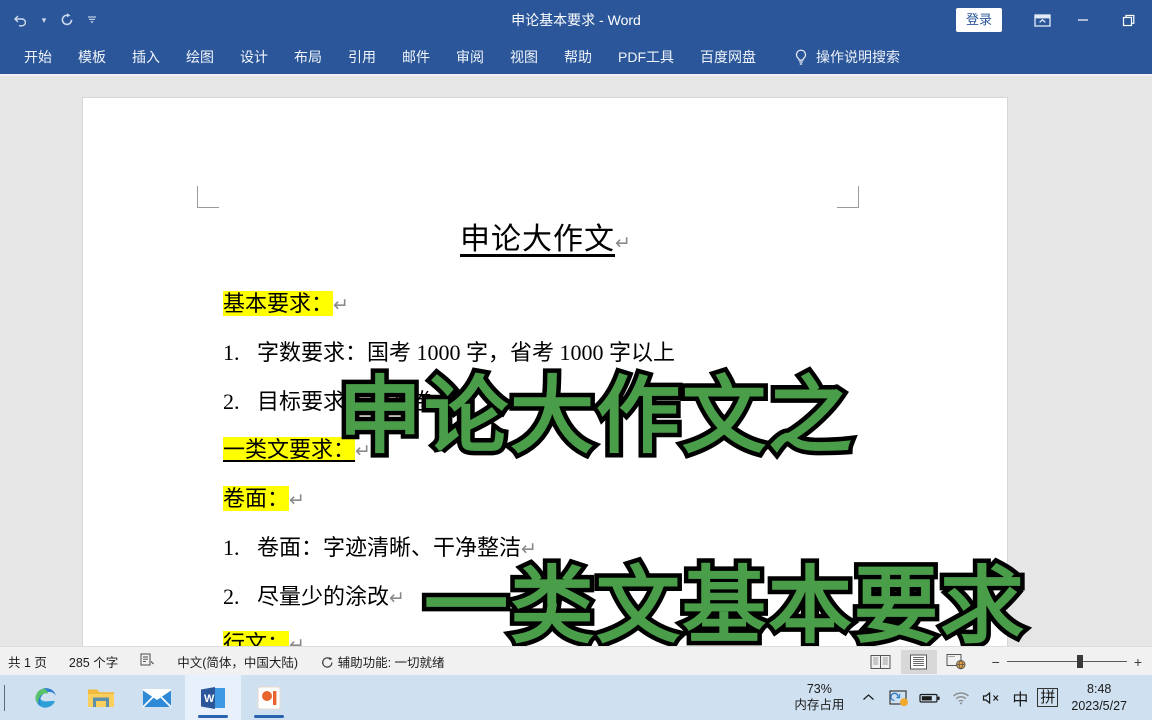  I want to click on doc-line-writing-heading: 行文：↵, so click(264, 636).